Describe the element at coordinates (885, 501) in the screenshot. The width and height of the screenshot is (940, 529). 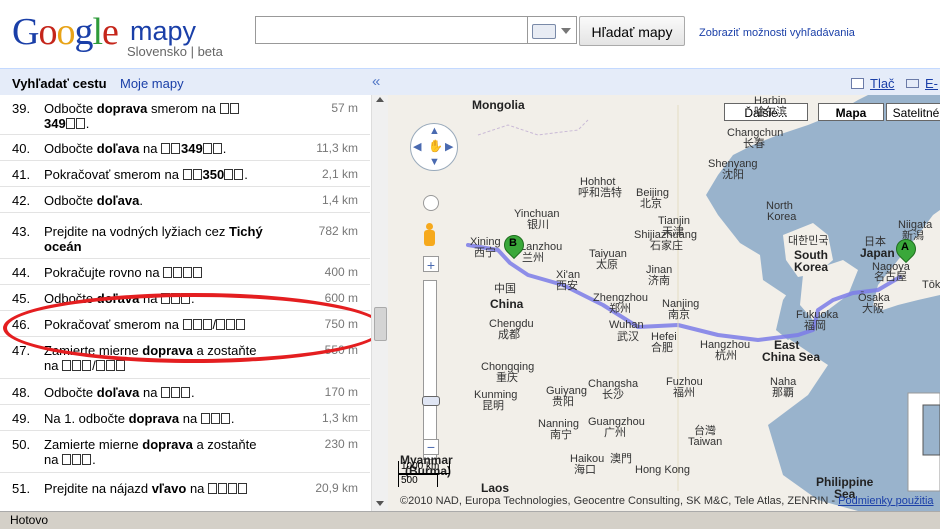
I see `terms-of-use-link: Podmienky použitia` at that location.